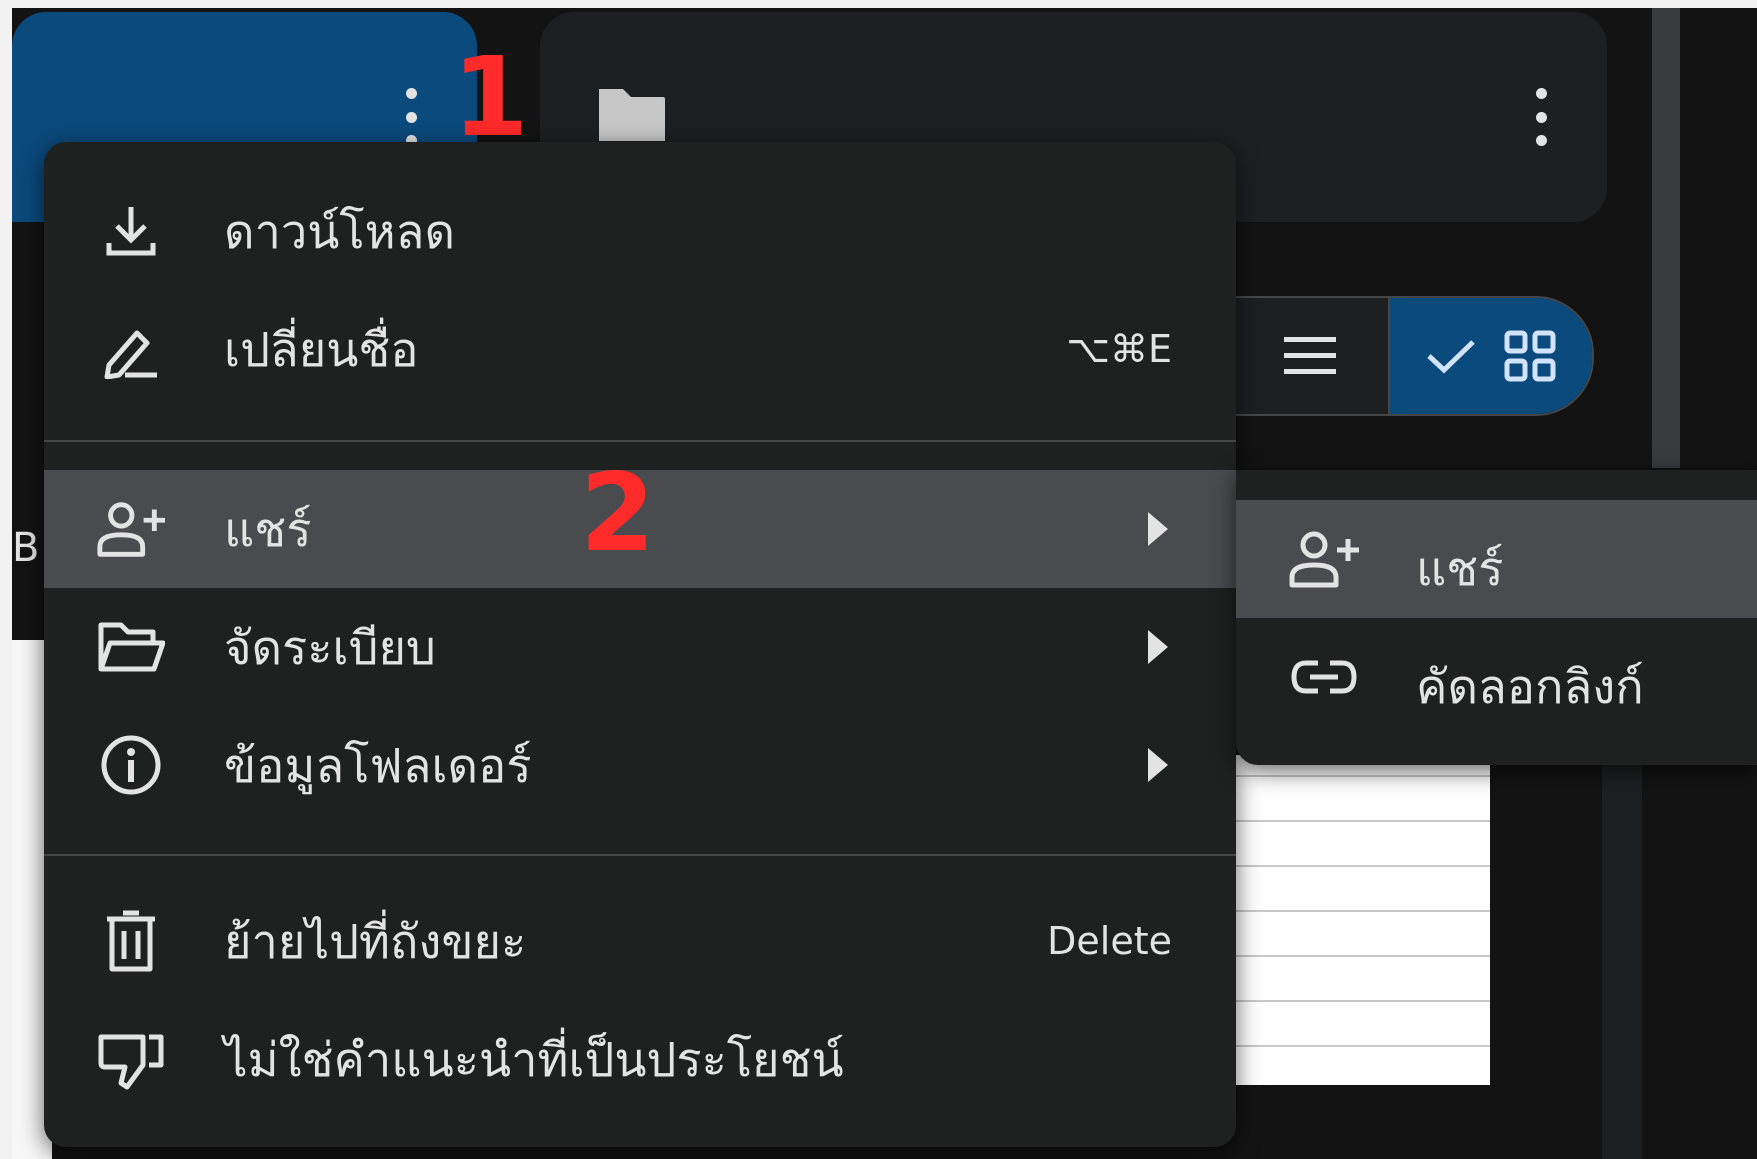 This screenshot has width=1757, height=1159. Describe the element at coordinates (618, 513) in the screenshot. I see `annotation-marker-2: 2` at that location.